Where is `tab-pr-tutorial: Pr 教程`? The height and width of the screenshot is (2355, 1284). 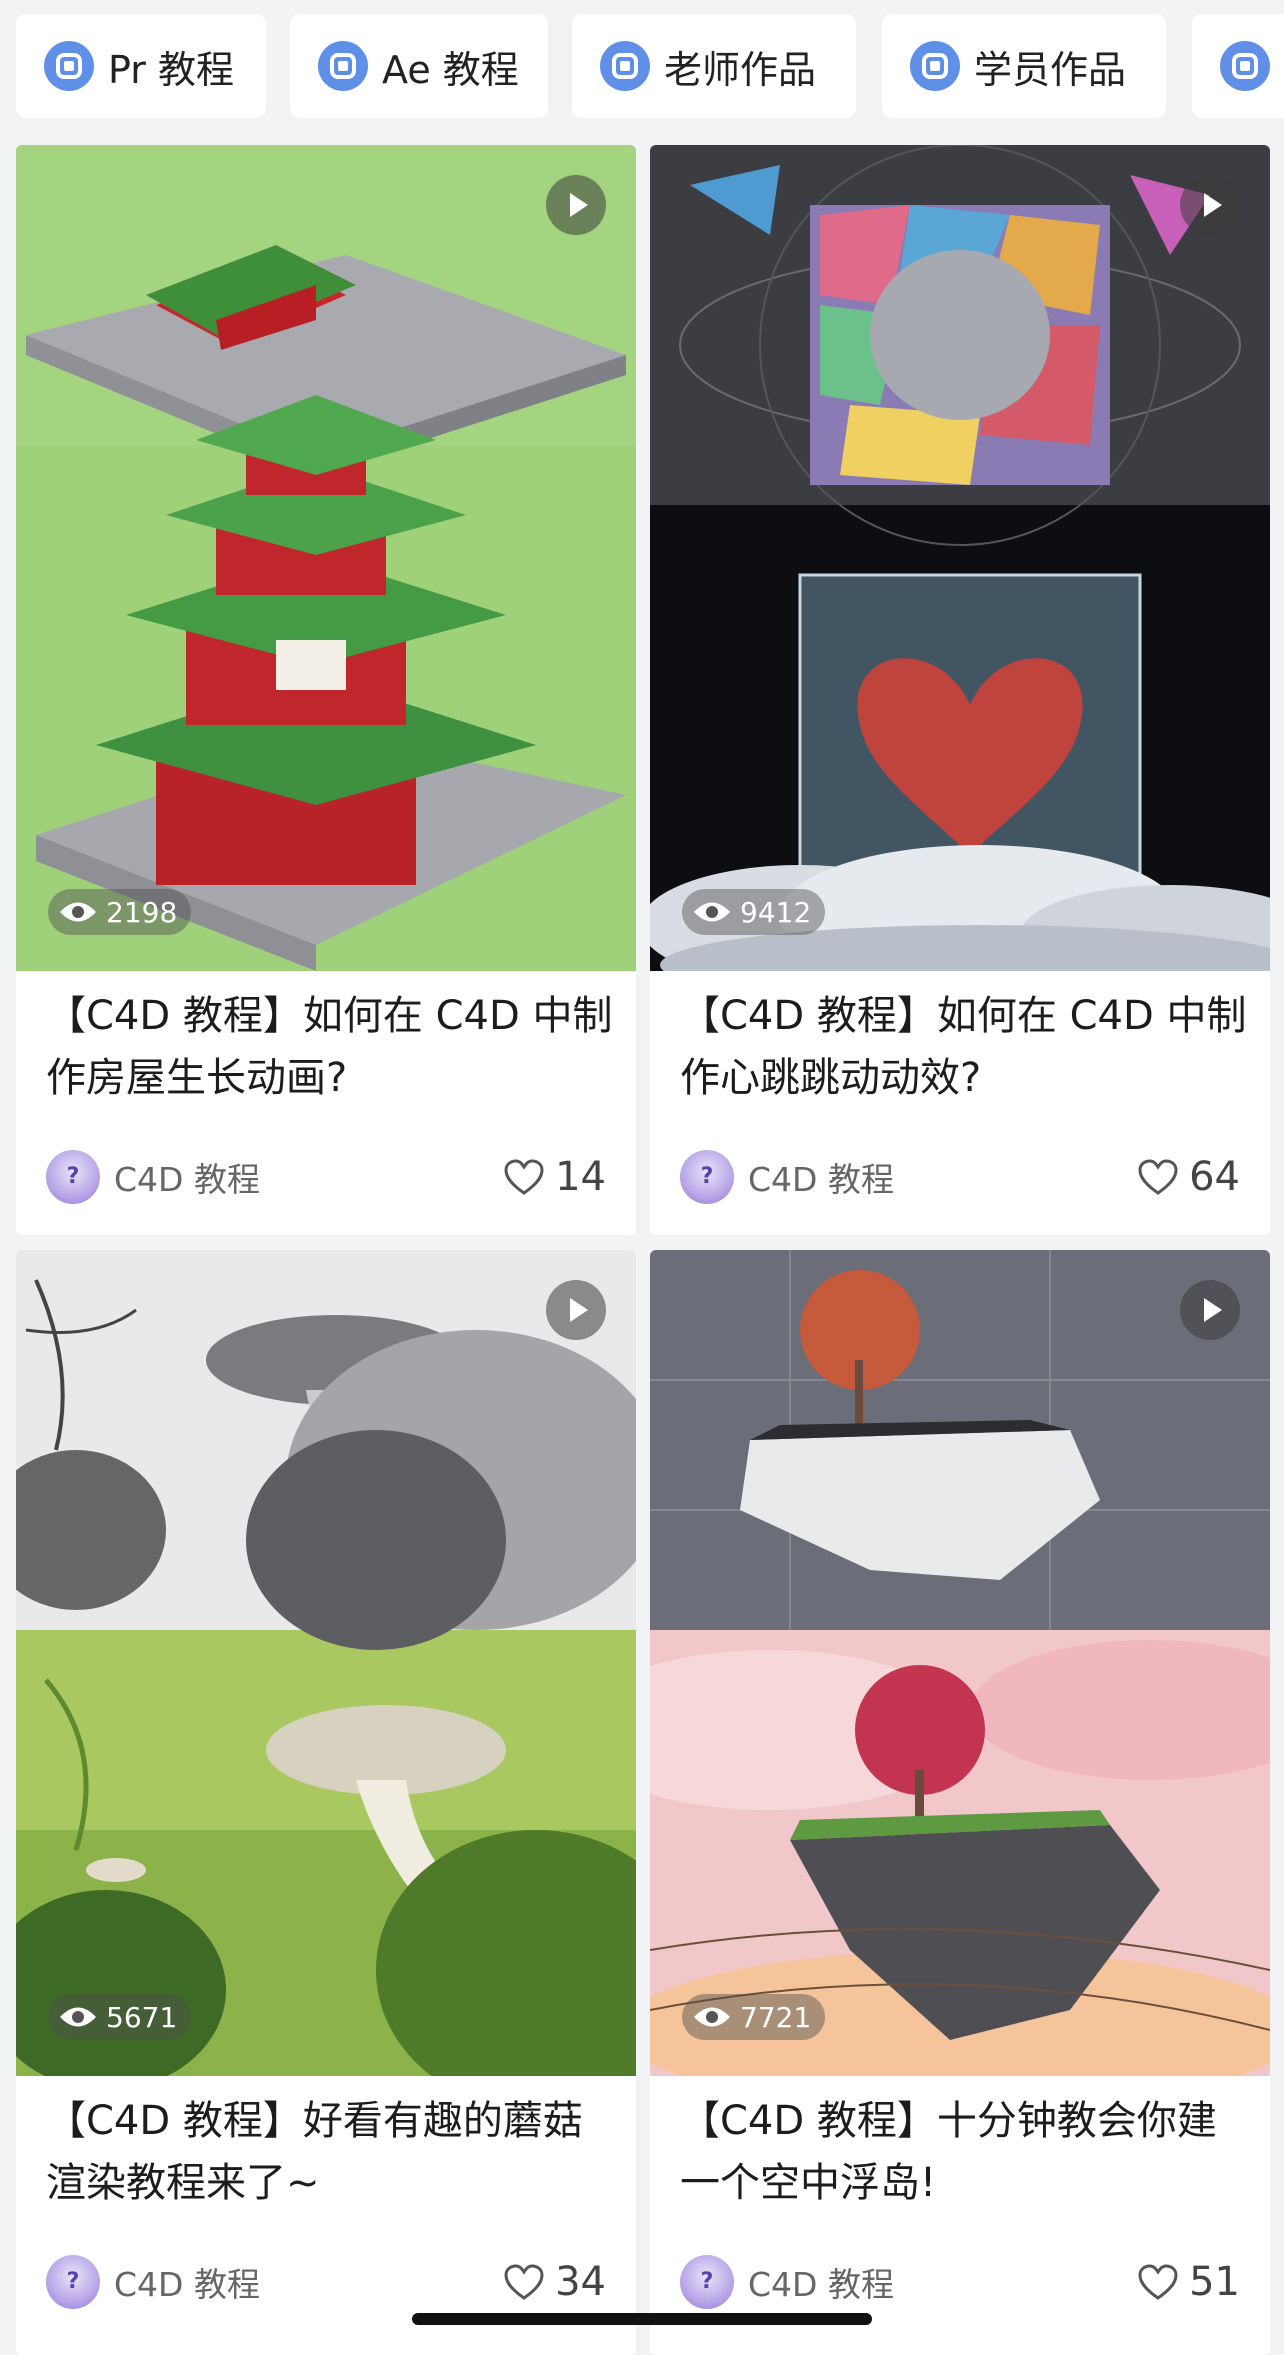
tab-pr-tutorial: Pr 教程 is located at coordinates (141, 66).